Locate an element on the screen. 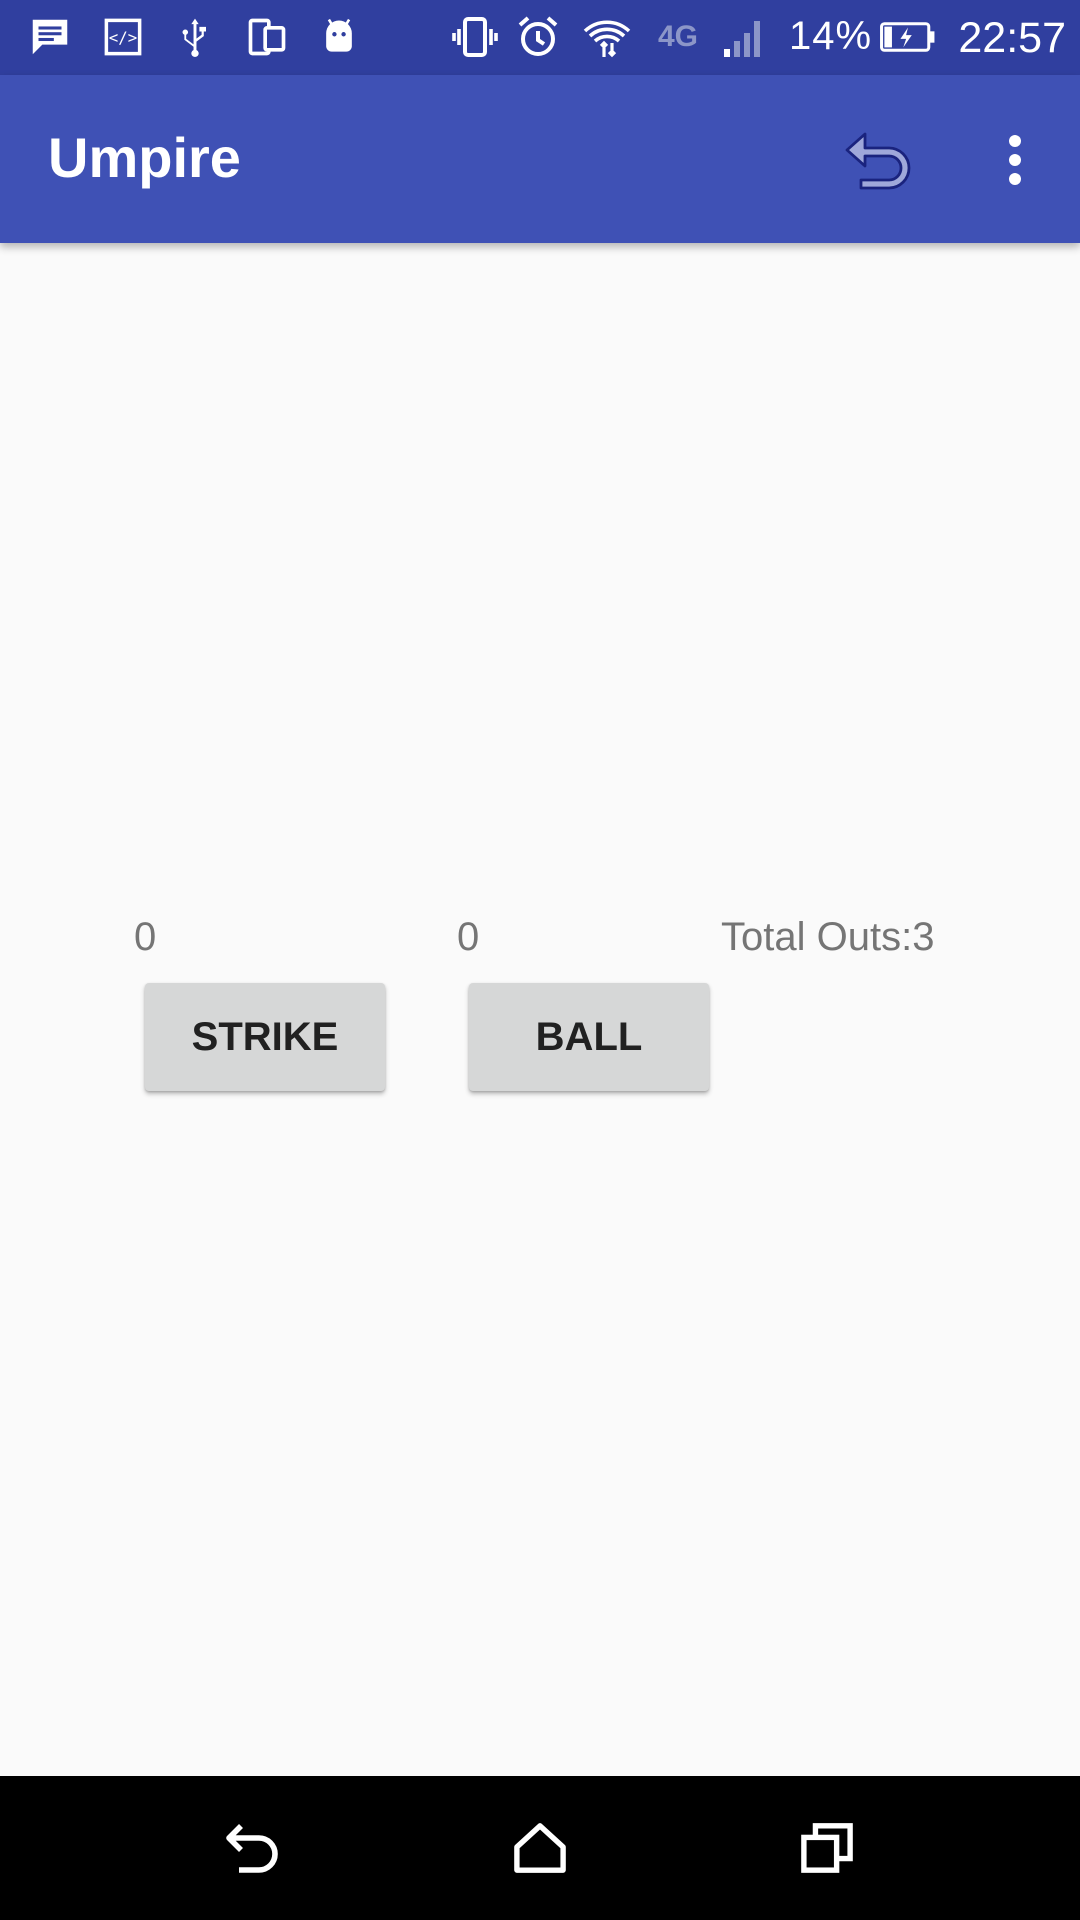 This screenshot has height=1920, width=1080. status-bar: </> 4G 14% 22:57 is located at coordinates (540, 37).